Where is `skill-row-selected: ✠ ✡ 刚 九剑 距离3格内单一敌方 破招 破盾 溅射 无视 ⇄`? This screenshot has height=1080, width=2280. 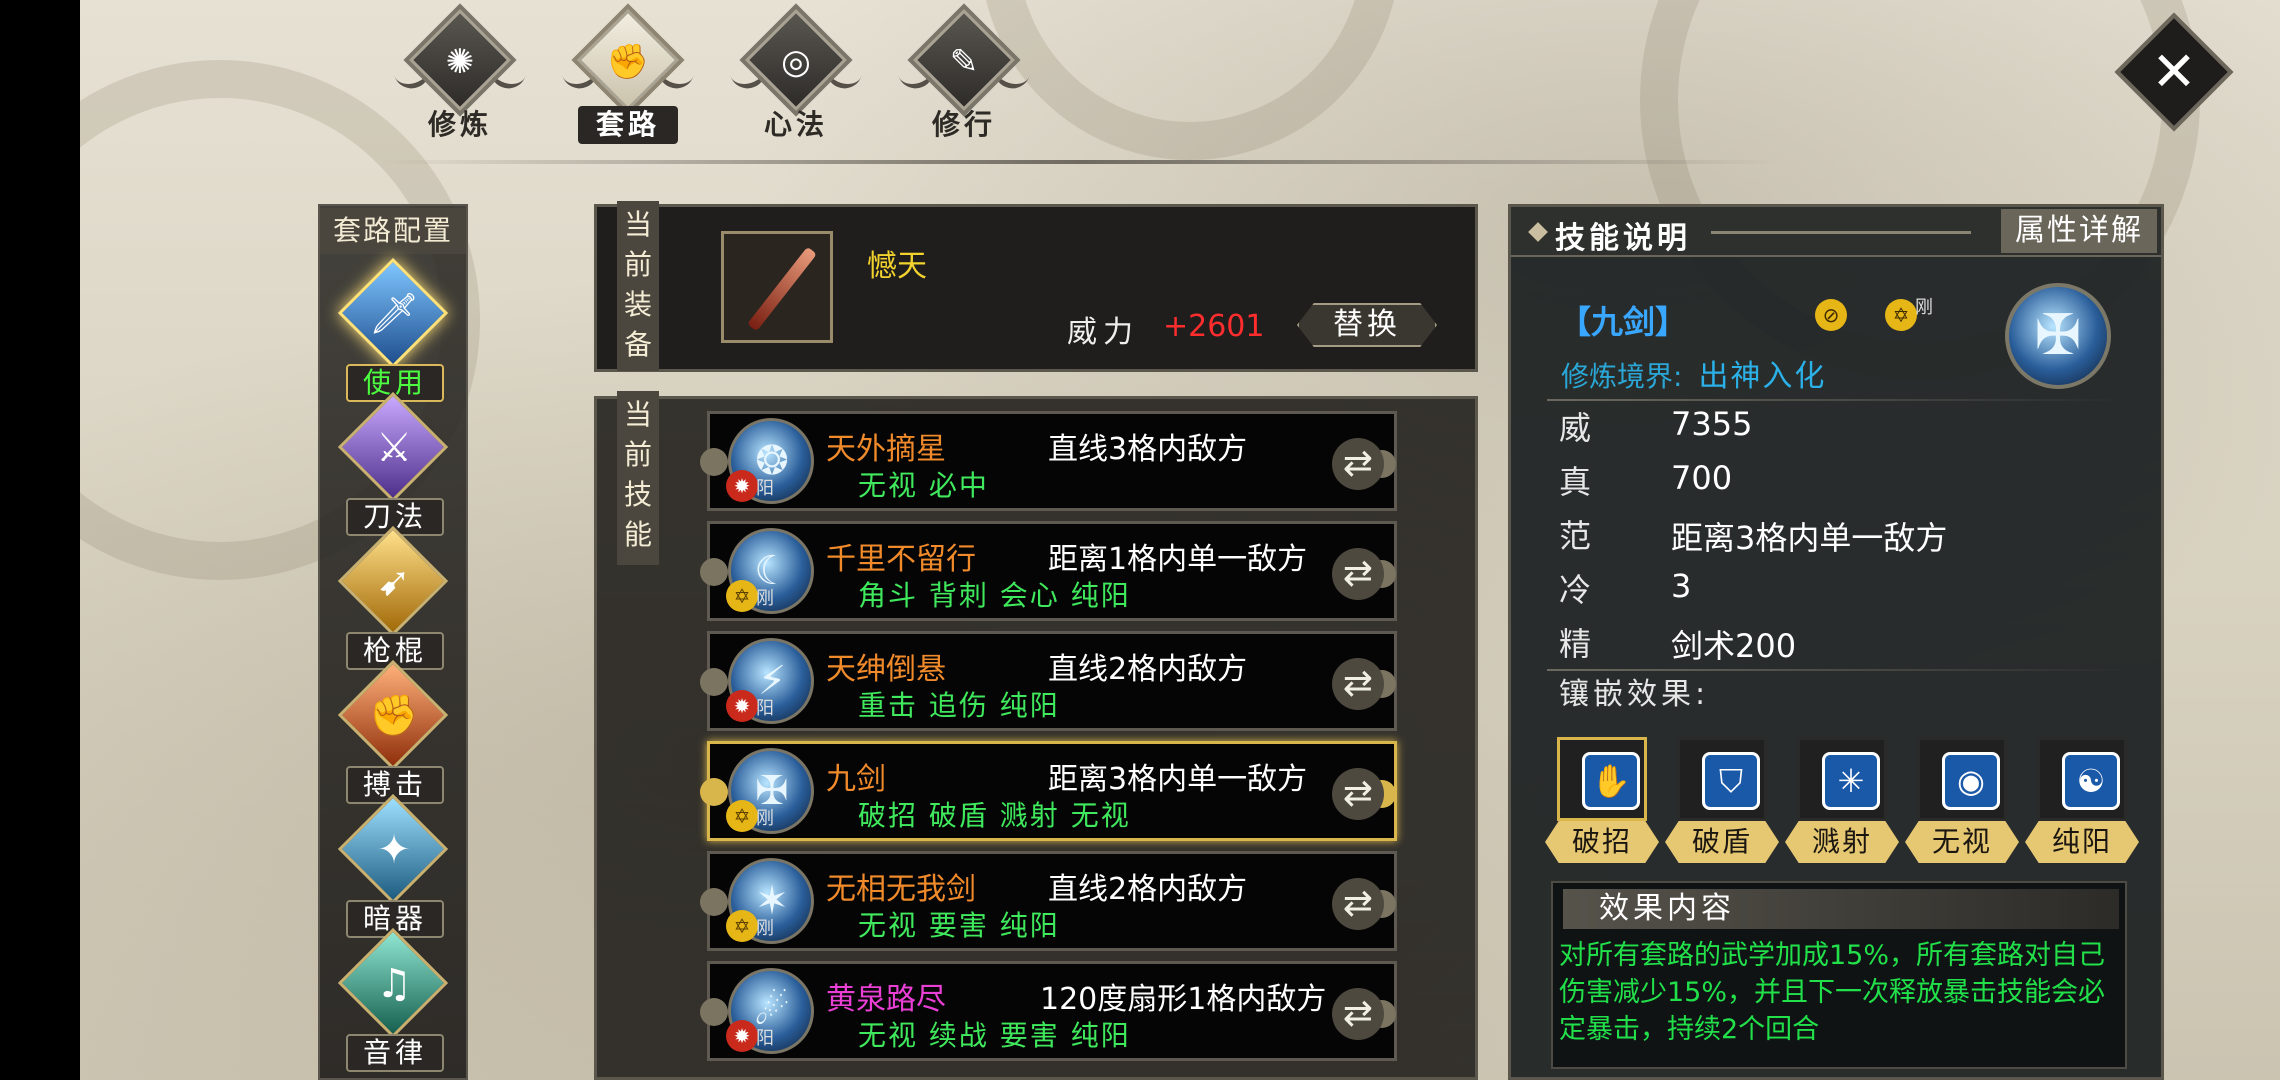 skill-row-selected: ✠ ✡ 刚 九剑 距离3格内单一敌方 破招 破盾 溅射 无视 ⇄ is located at coordinates (1048, 791).